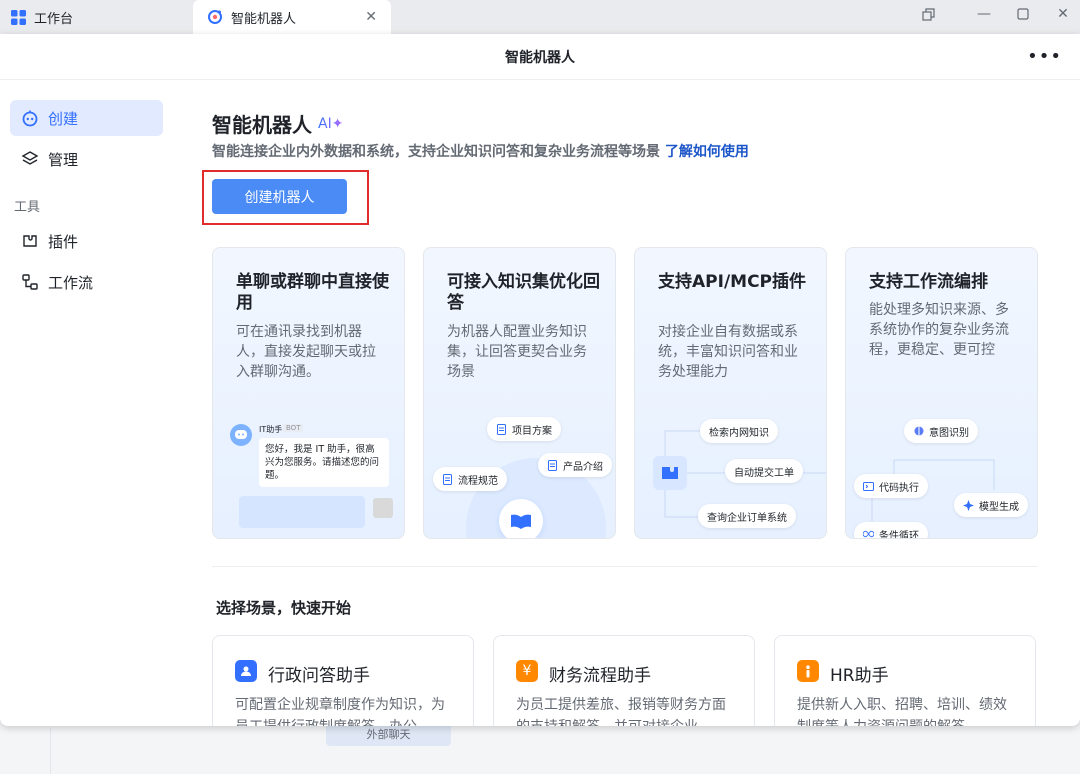 The height and width of the screenshot is (774, 1080). What do you see at coordinates (96, 17) in the screenshot?
I see `tab-workbench: 工作台` at bounding box center [96, 17].